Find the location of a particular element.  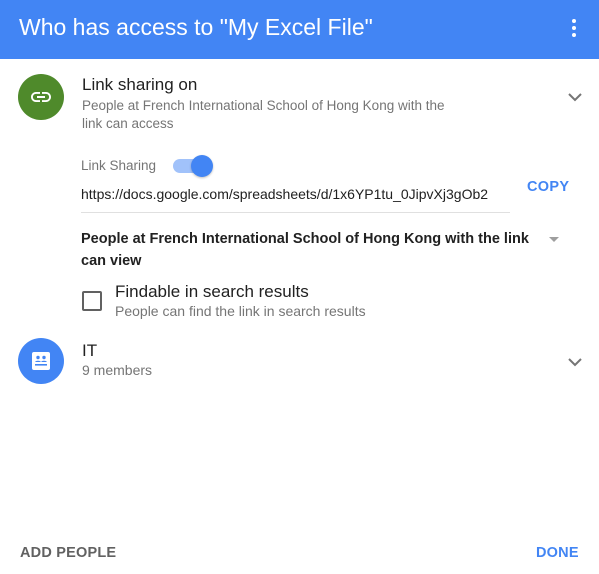

findable-label: Findable in search results is located at coordinates (212, 291).